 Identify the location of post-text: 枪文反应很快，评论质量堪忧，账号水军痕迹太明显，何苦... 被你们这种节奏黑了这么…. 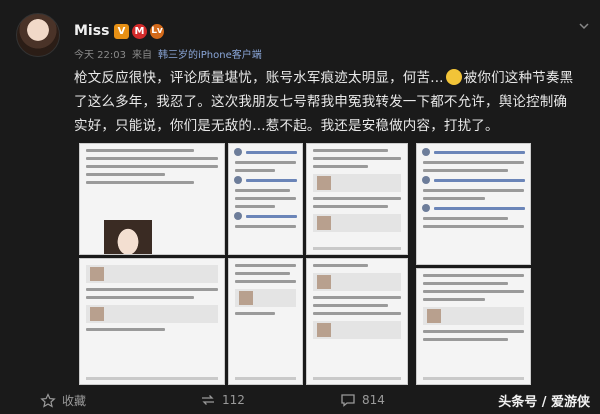
(327, 102).